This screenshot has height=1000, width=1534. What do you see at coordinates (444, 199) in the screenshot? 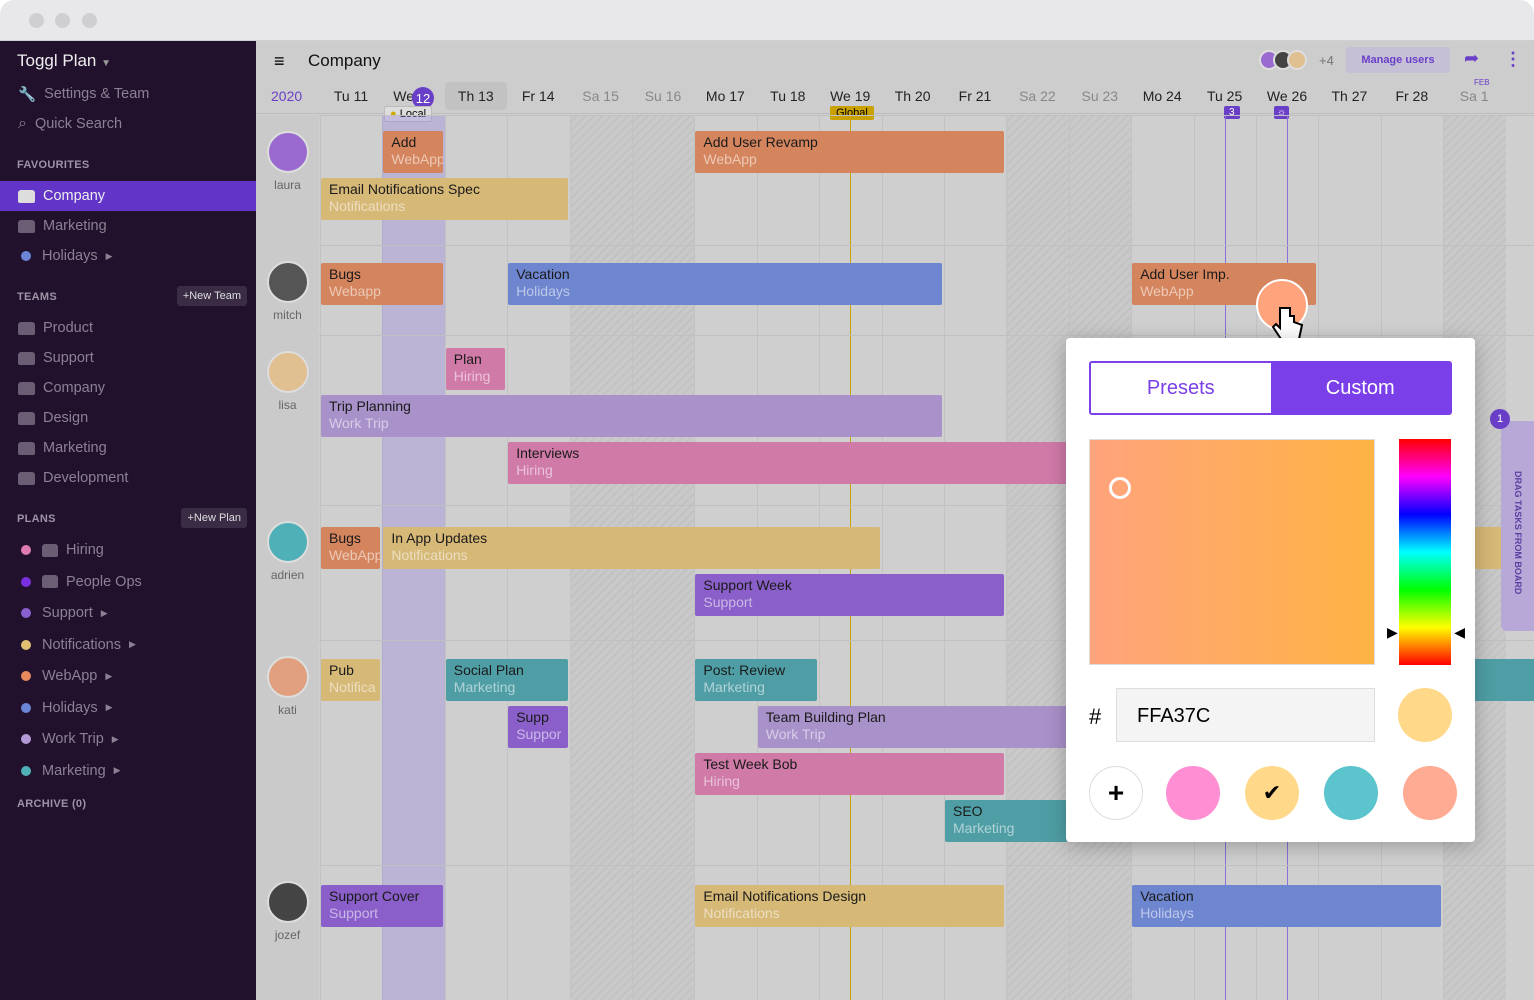
I see `task-bar: Email Notifications Spec Notifications` at bounding box center [444, 199].